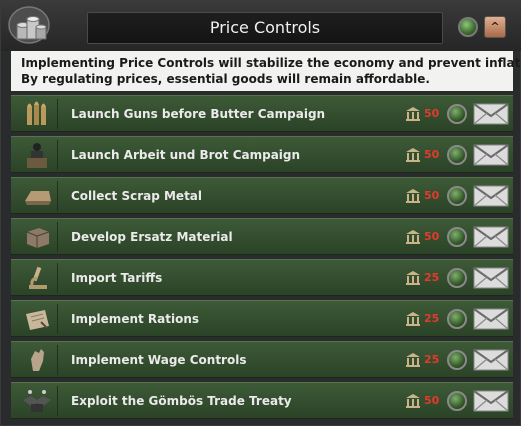 The width and height of the screenshot is (521, 426). I want to click on decision-row: Develop Ersatz Material 50, so click(262, 236).